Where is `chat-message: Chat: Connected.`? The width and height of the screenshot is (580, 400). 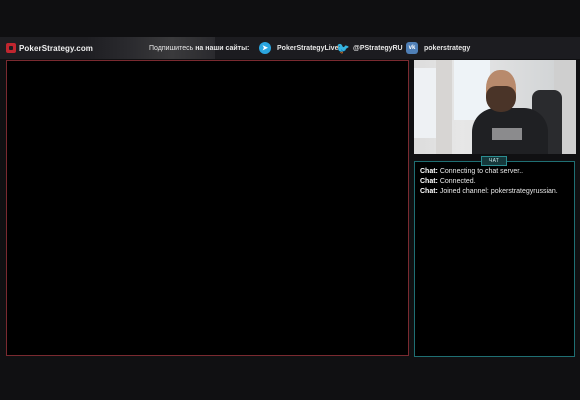
chat-message: Chat: Connected. is located at coordinates (495, 182).